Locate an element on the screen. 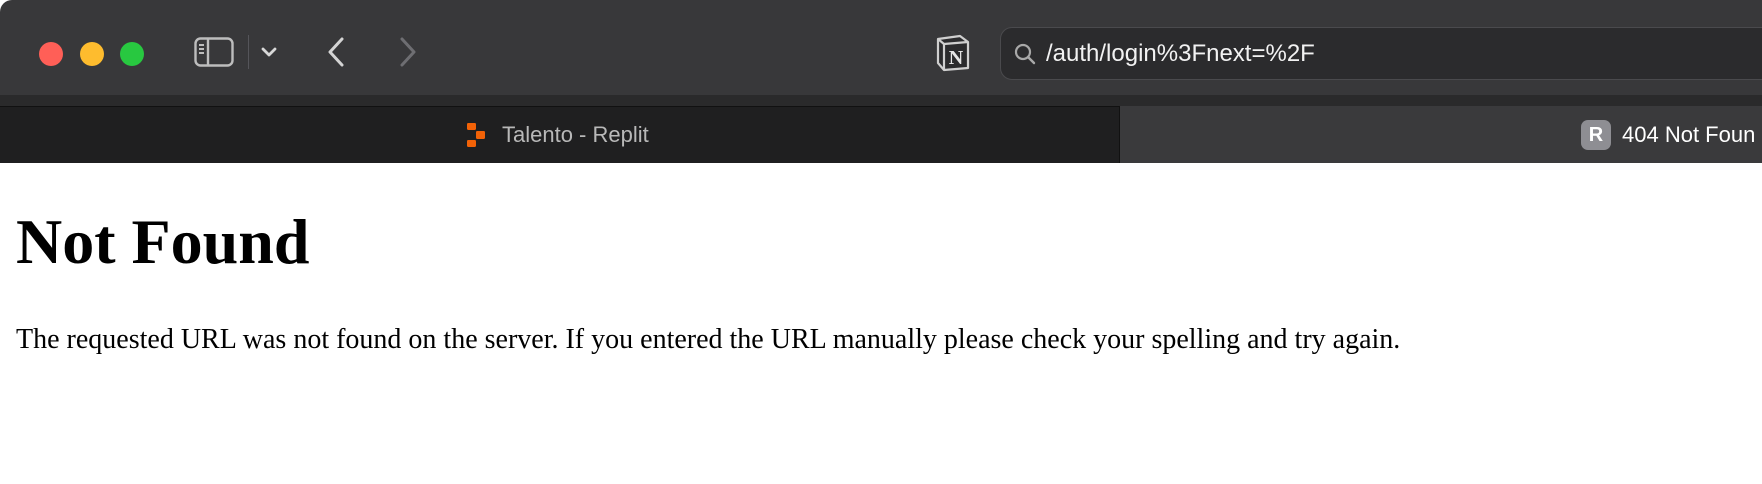 The width and height of the screenshot is (1762, 484). search-icon is located at coordinates (1025, 54).